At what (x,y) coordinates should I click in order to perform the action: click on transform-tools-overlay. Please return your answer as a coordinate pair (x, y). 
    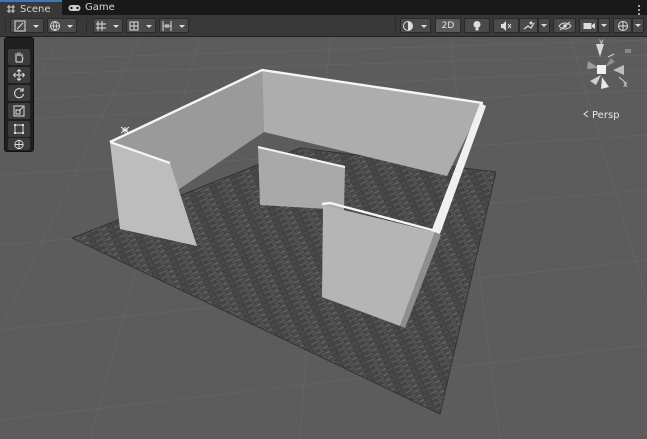
    Looking at the image, I should click on (19, 94).